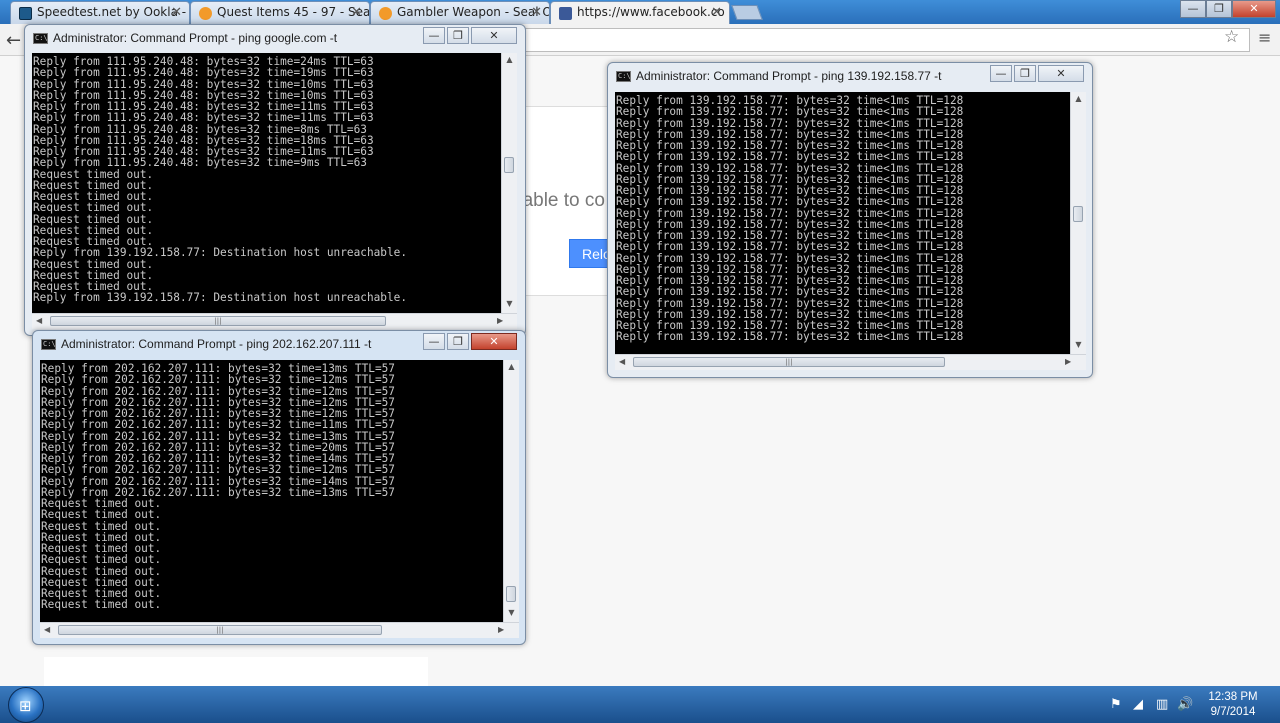 This screenshot has width=1280, height=723. What do you see at coordinates (1116, 704) in the screenshot?
I see `action-center-icon: ⚑` at bounding box center [1116, 704].